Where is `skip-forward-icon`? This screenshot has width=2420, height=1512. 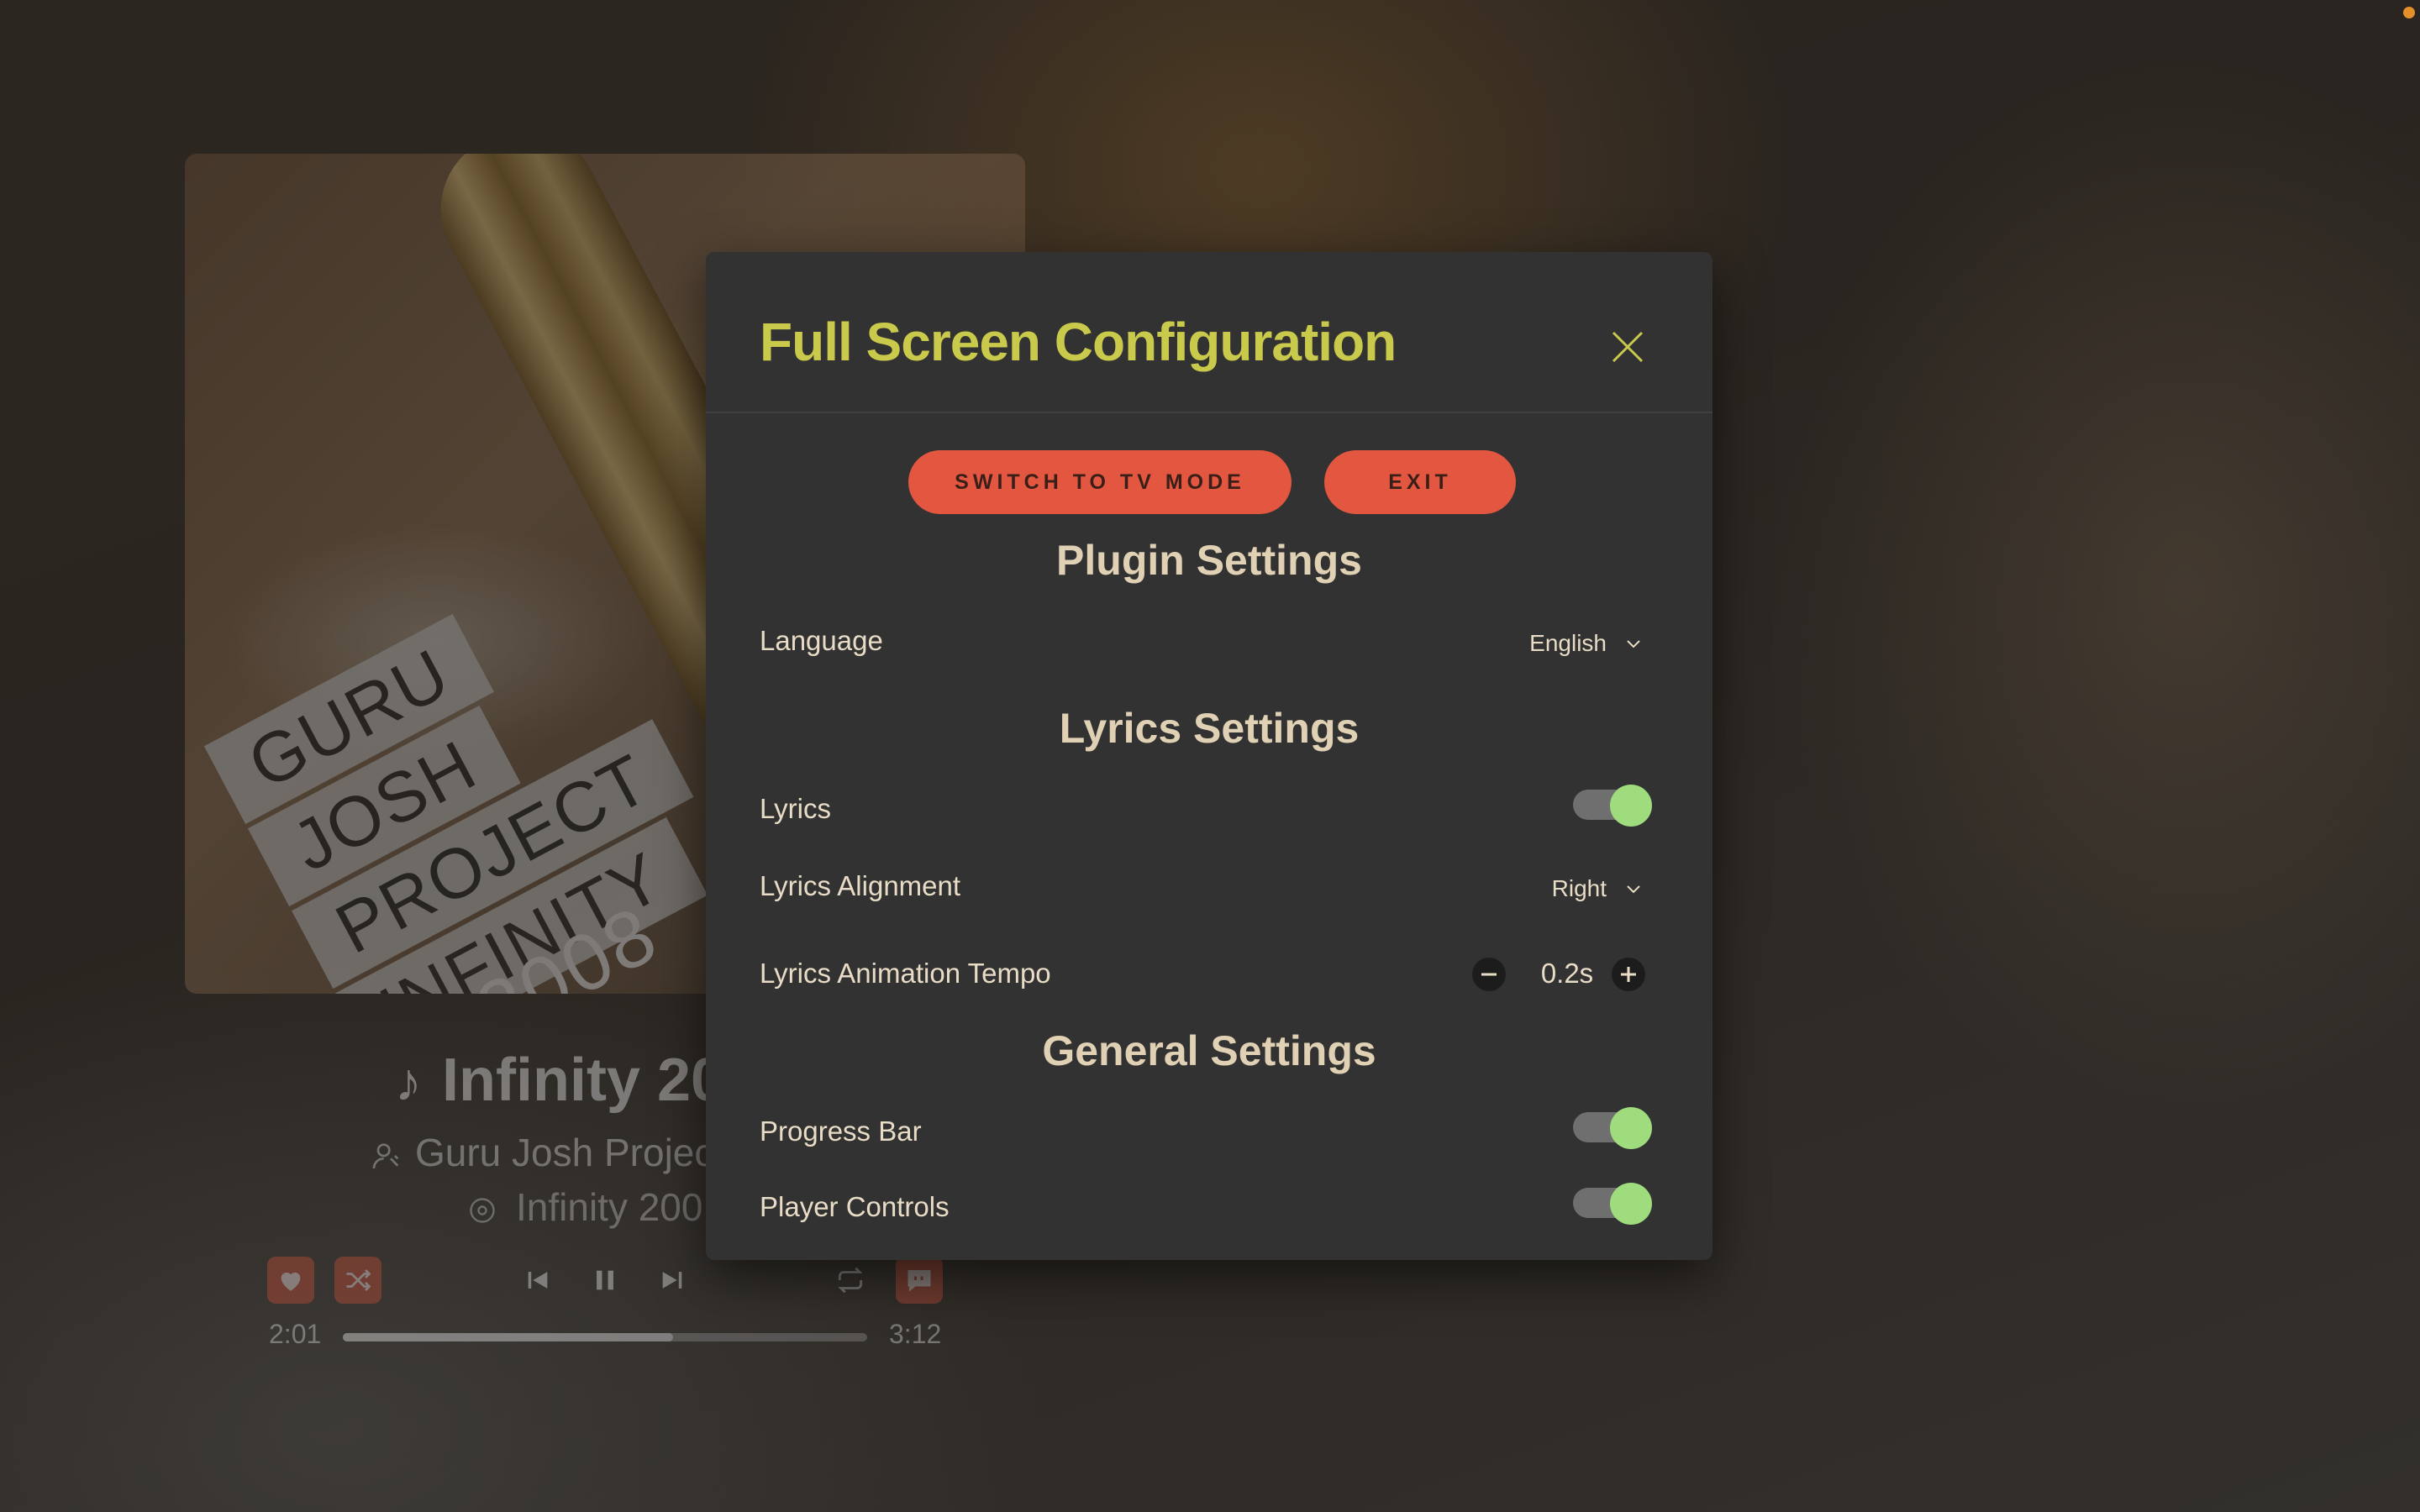
skip-forward-icon is located at coordinates (672, 1280).